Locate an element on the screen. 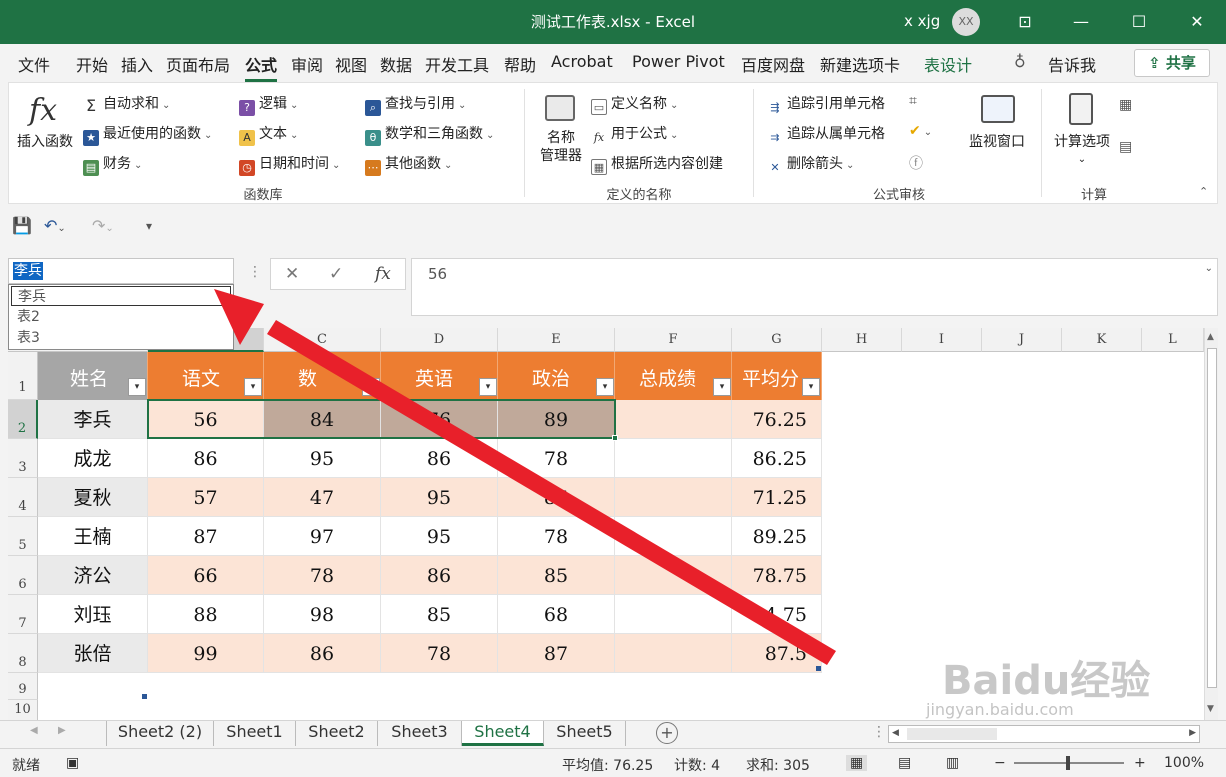 Image resolution: width=1226 pixels, height=777 pixels. name-cell: 刘珏 is located at coordinates (93, 614).